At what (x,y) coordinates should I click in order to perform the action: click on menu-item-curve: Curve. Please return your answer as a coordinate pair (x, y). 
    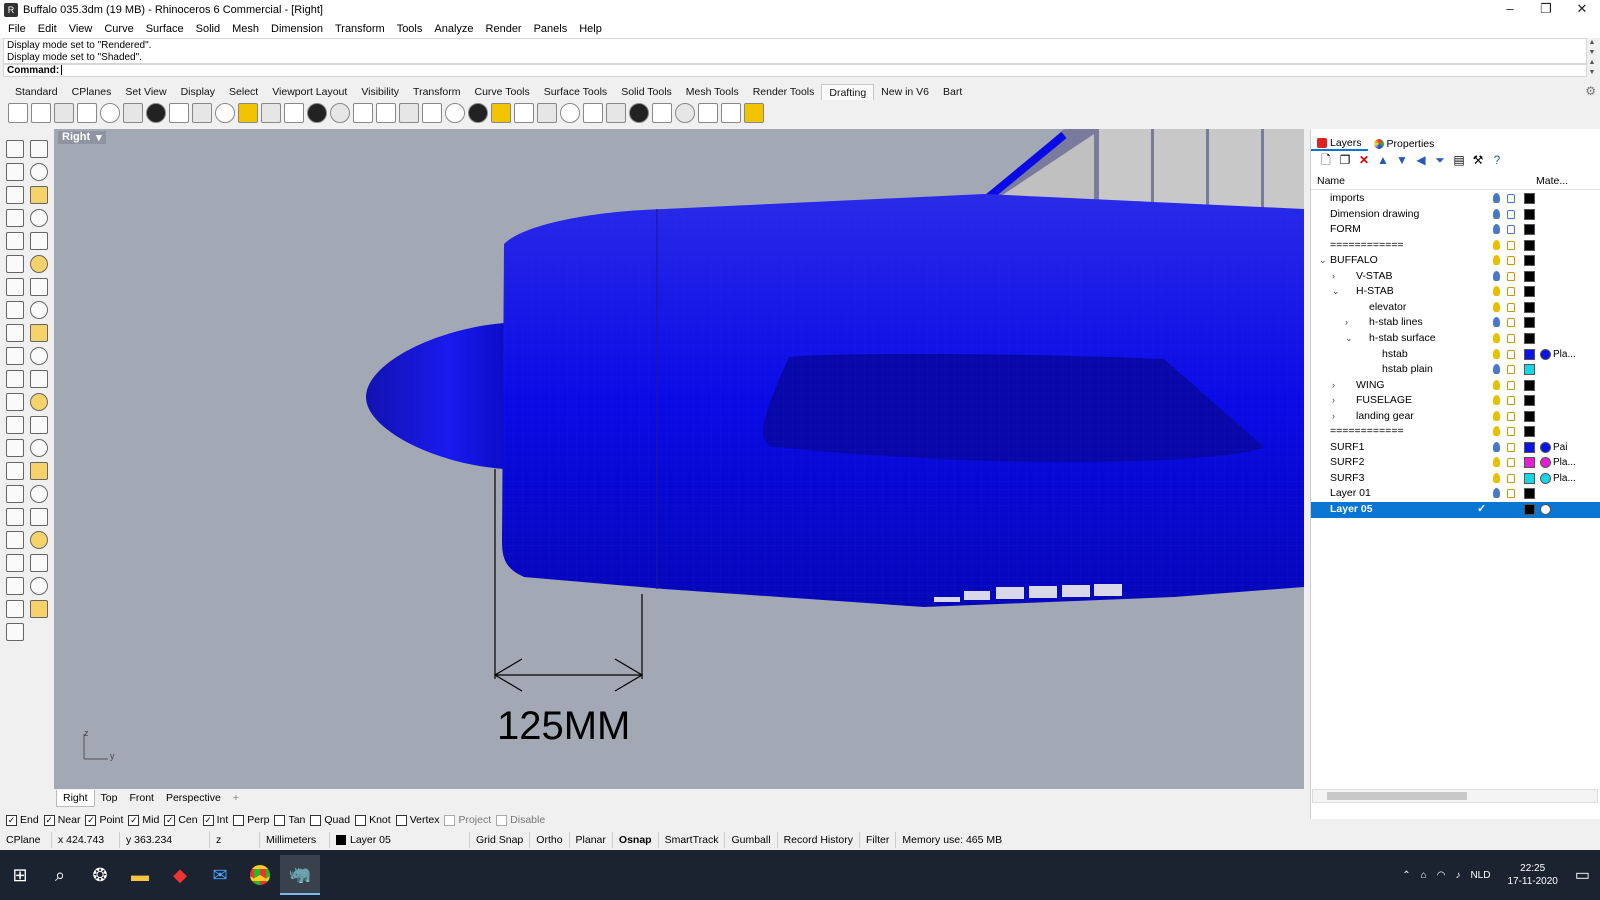
    Looking at the image, I should click on (118, 29).